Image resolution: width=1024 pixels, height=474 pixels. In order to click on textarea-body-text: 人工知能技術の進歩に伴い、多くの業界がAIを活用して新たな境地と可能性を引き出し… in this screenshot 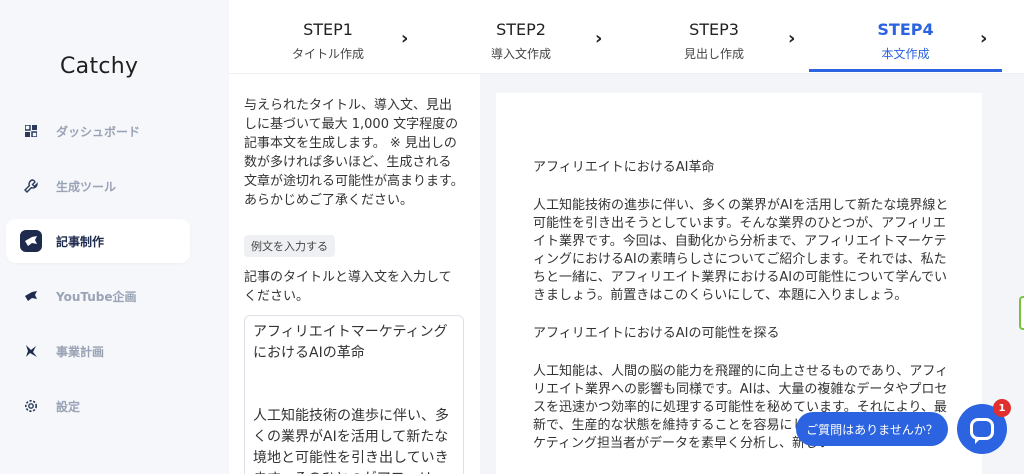, I will do `click(351, 441)`.